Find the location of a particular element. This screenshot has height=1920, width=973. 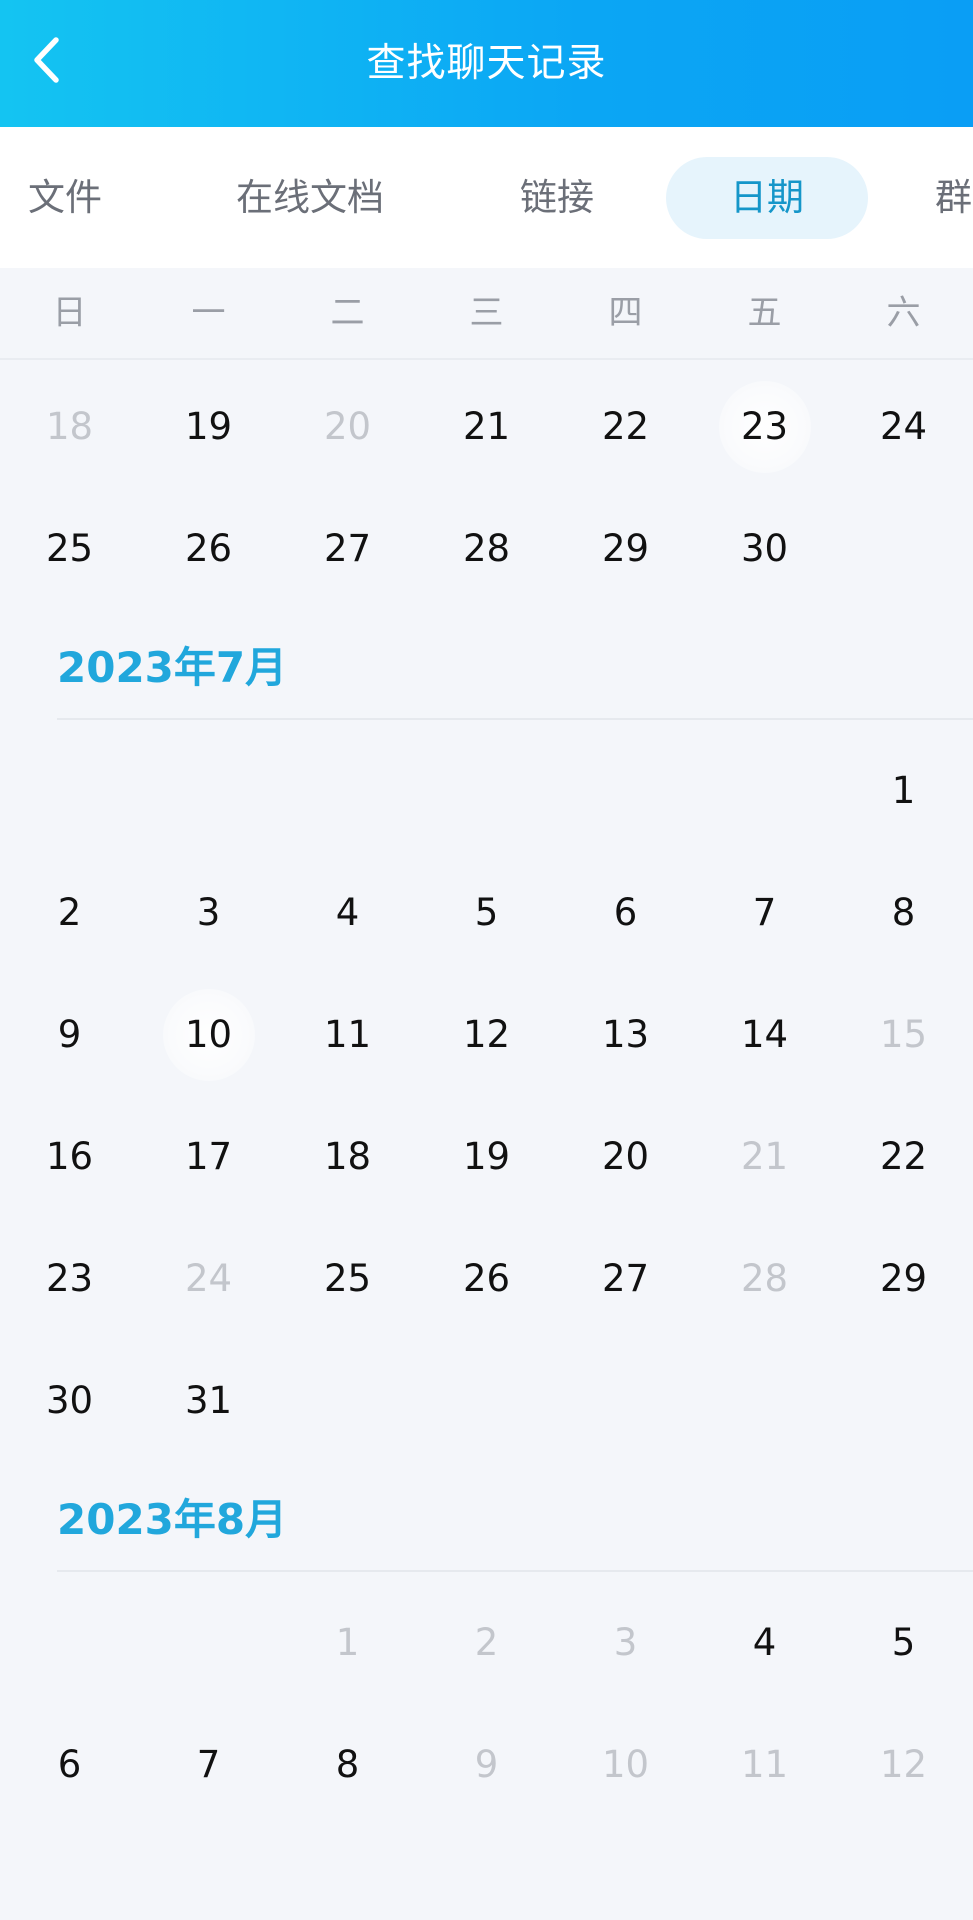

weekday-label: 四 is located at coordinates (625, 313).